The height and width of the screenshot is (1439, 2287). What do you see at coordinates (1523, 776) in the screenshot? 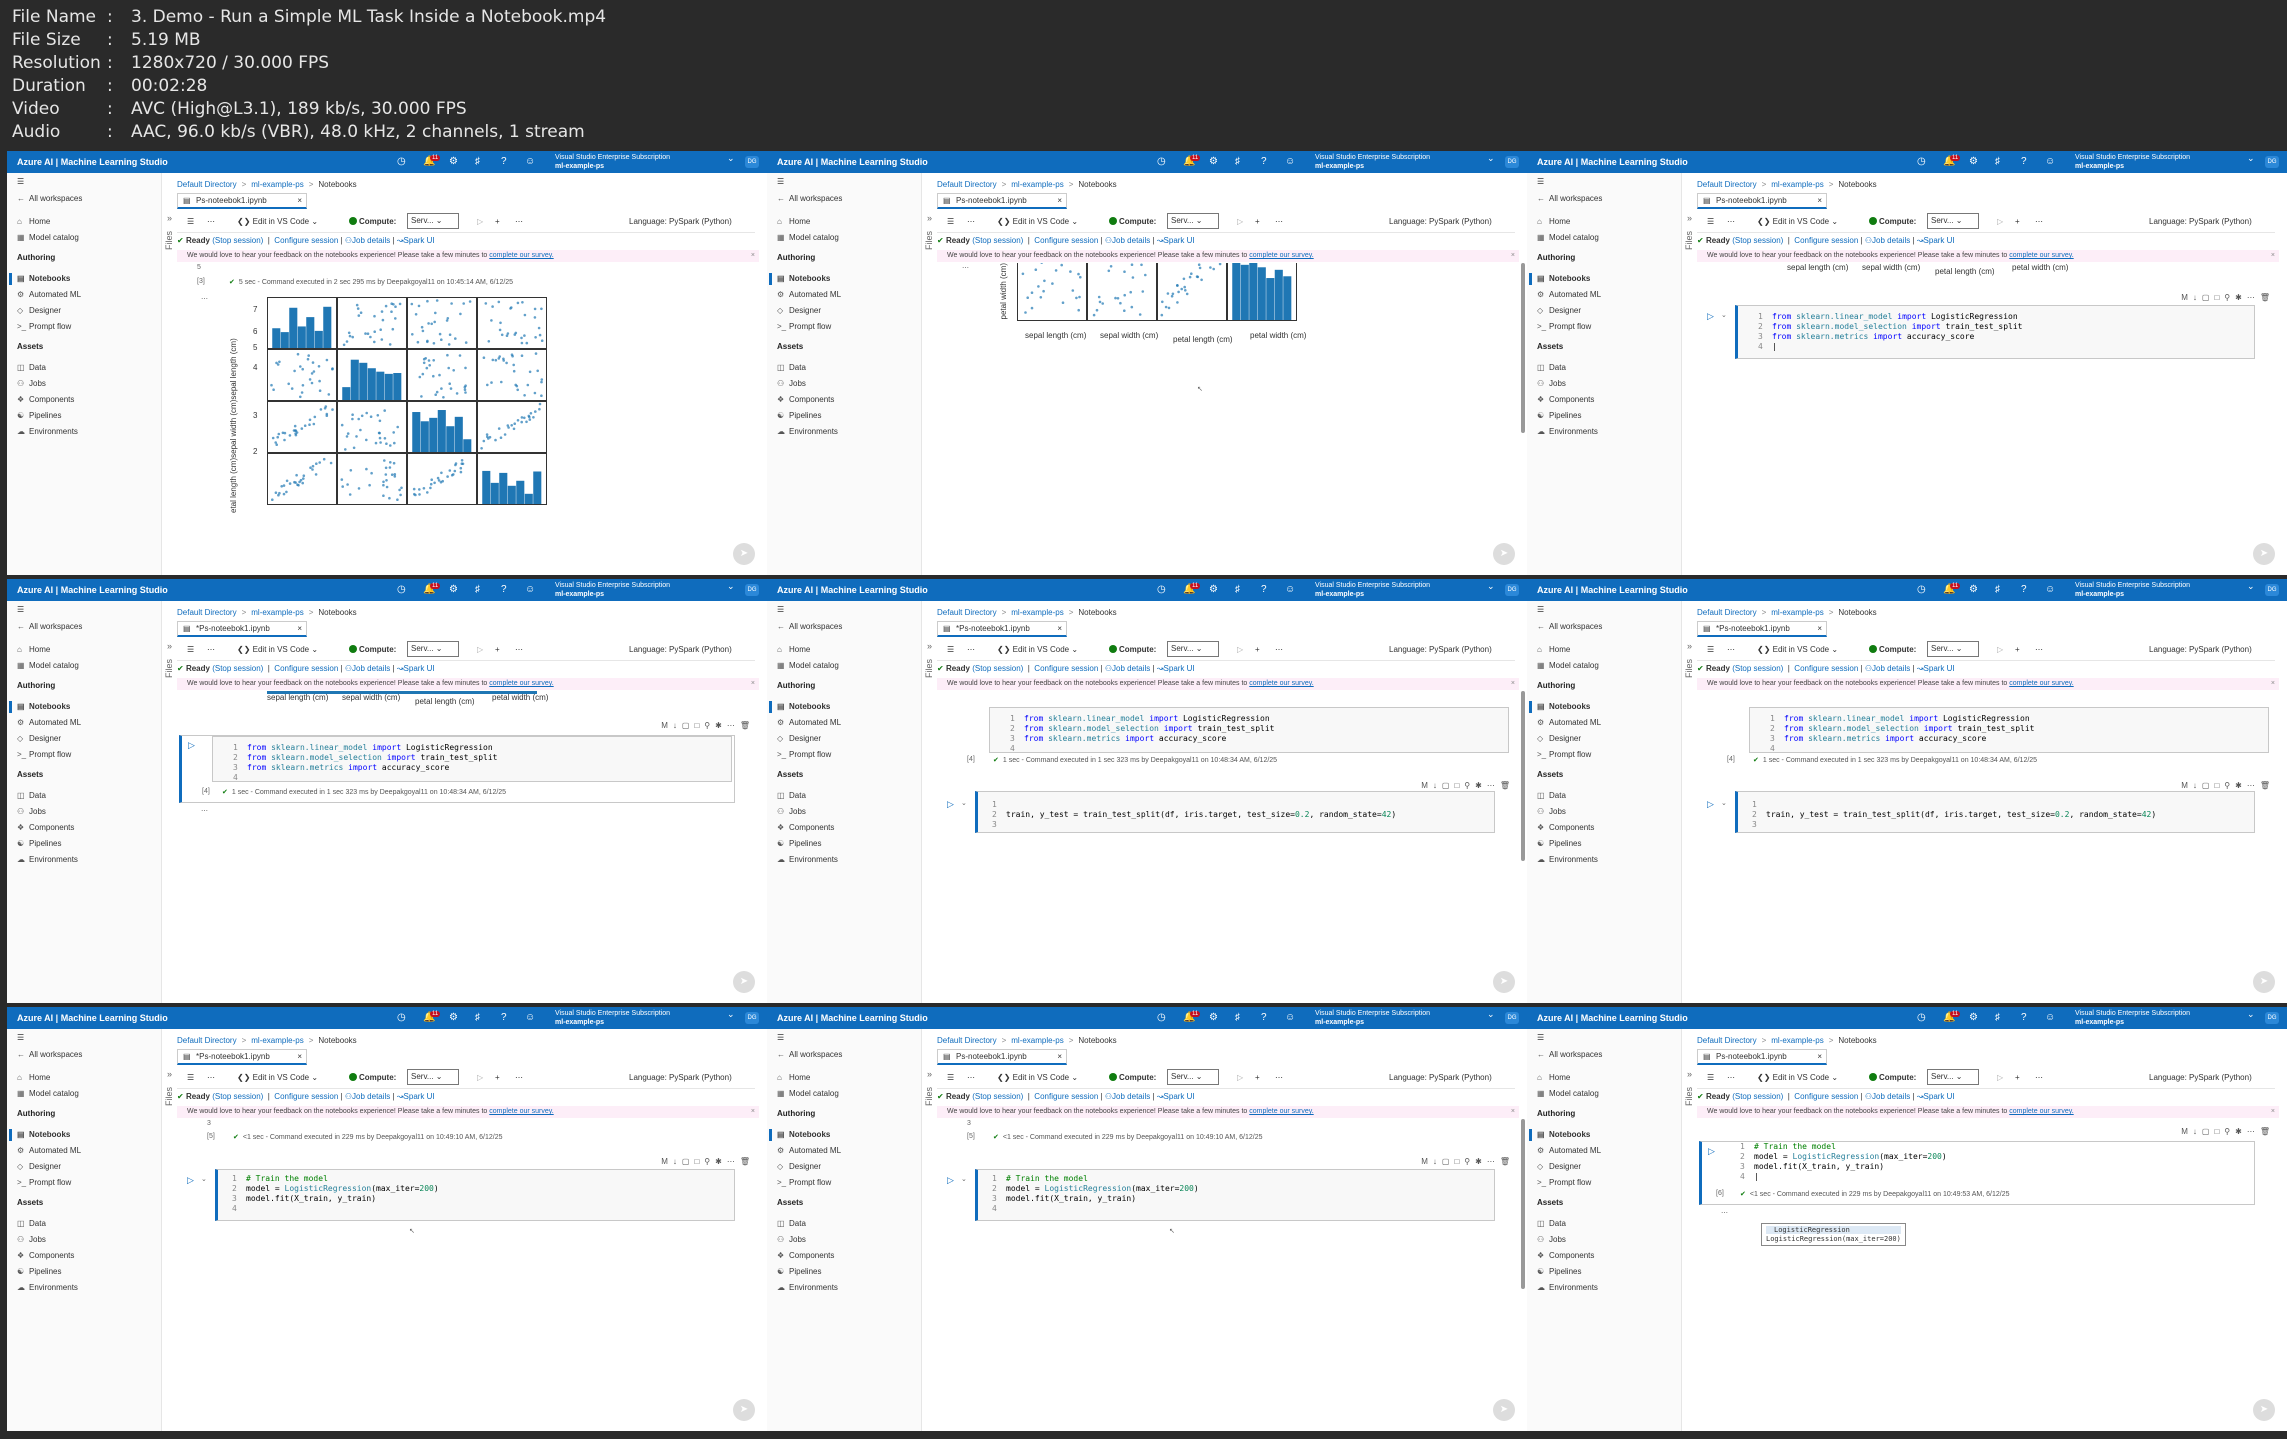
I see `scrollbar` at bounding box center [1523, 776].